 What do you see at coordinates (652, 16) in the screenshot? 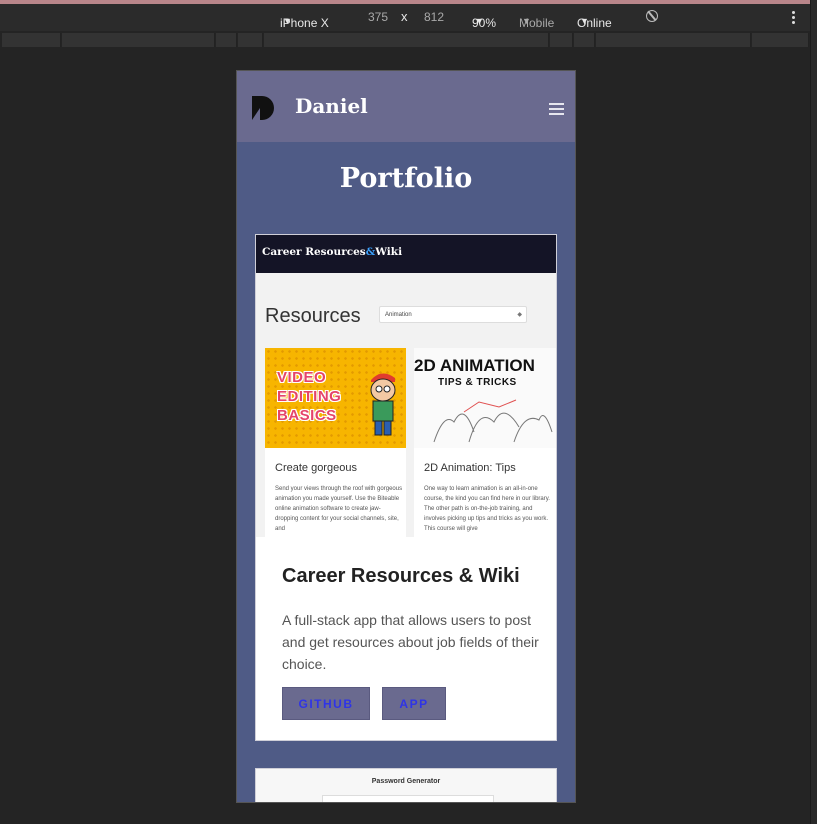
I see `rotate-icon` at bounding box center [652, 16].